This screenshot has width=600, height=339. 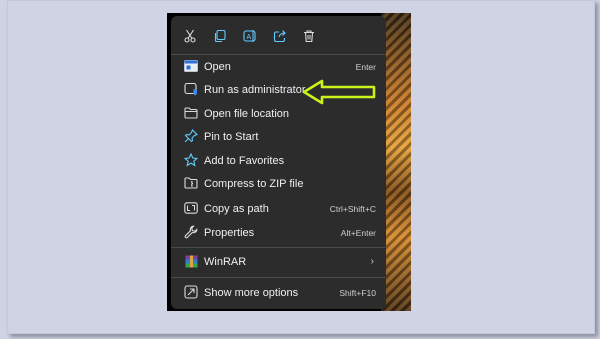 I want to click on quick-actions-toolbar: A, so click(x=278, y=36).